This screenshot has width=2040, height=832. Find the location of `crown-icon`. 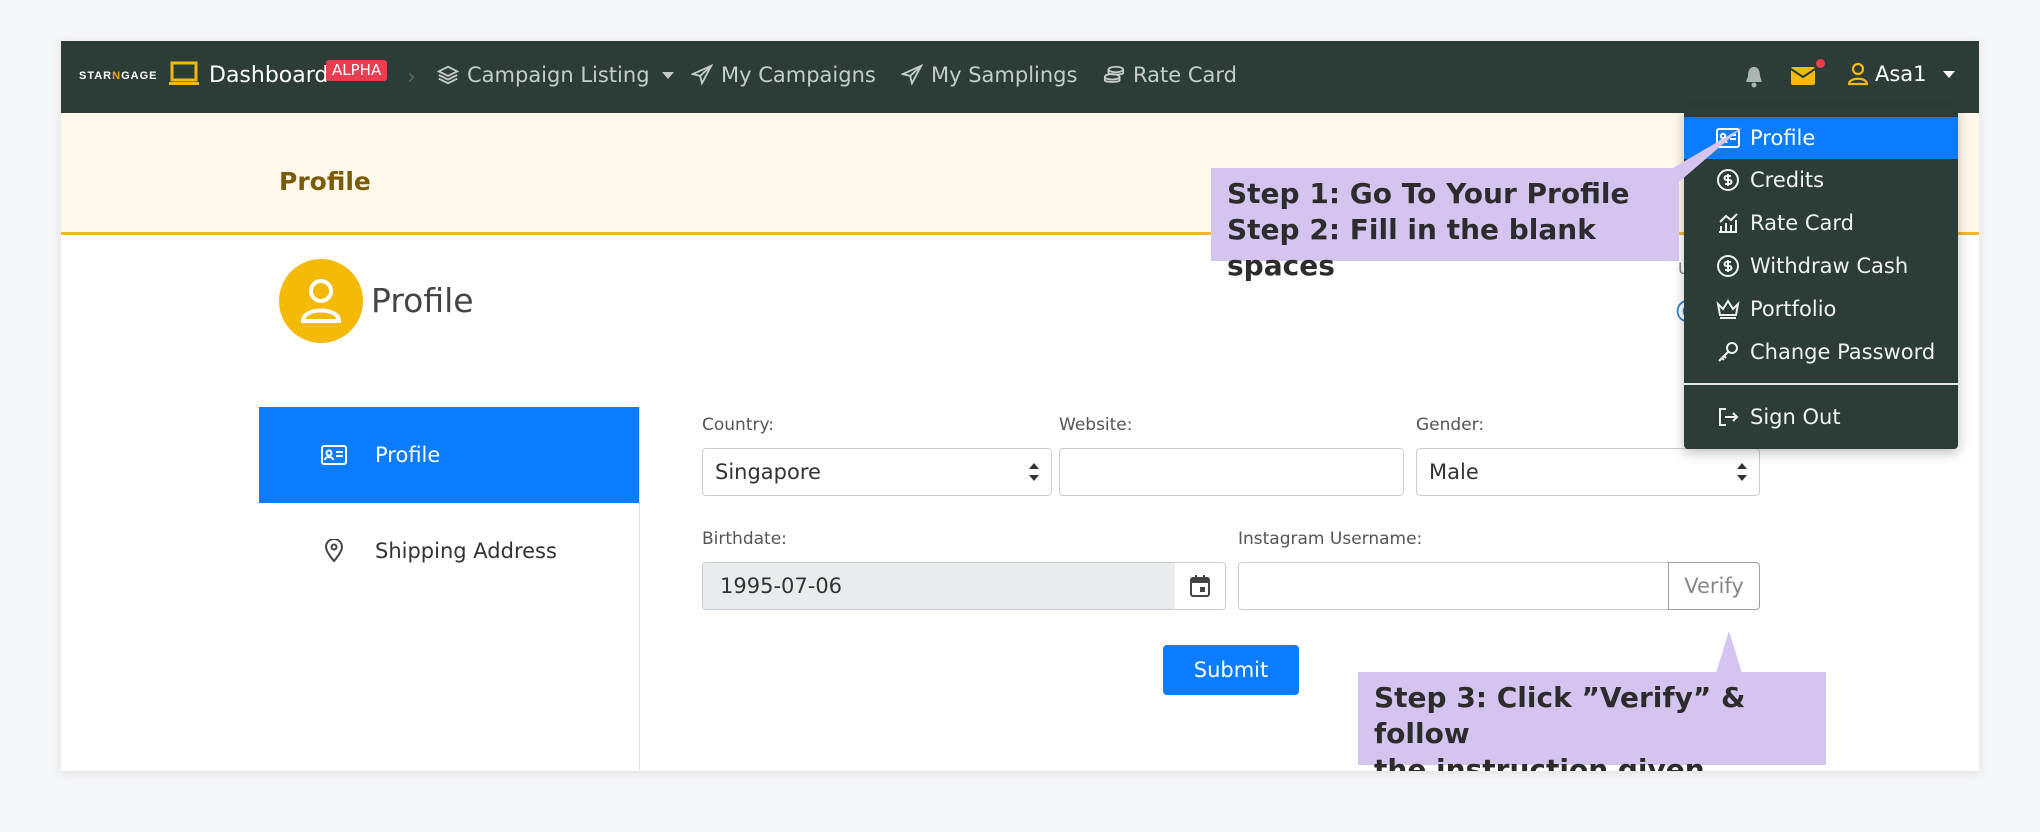

crown-icon is located at coordinates (1728, 309).